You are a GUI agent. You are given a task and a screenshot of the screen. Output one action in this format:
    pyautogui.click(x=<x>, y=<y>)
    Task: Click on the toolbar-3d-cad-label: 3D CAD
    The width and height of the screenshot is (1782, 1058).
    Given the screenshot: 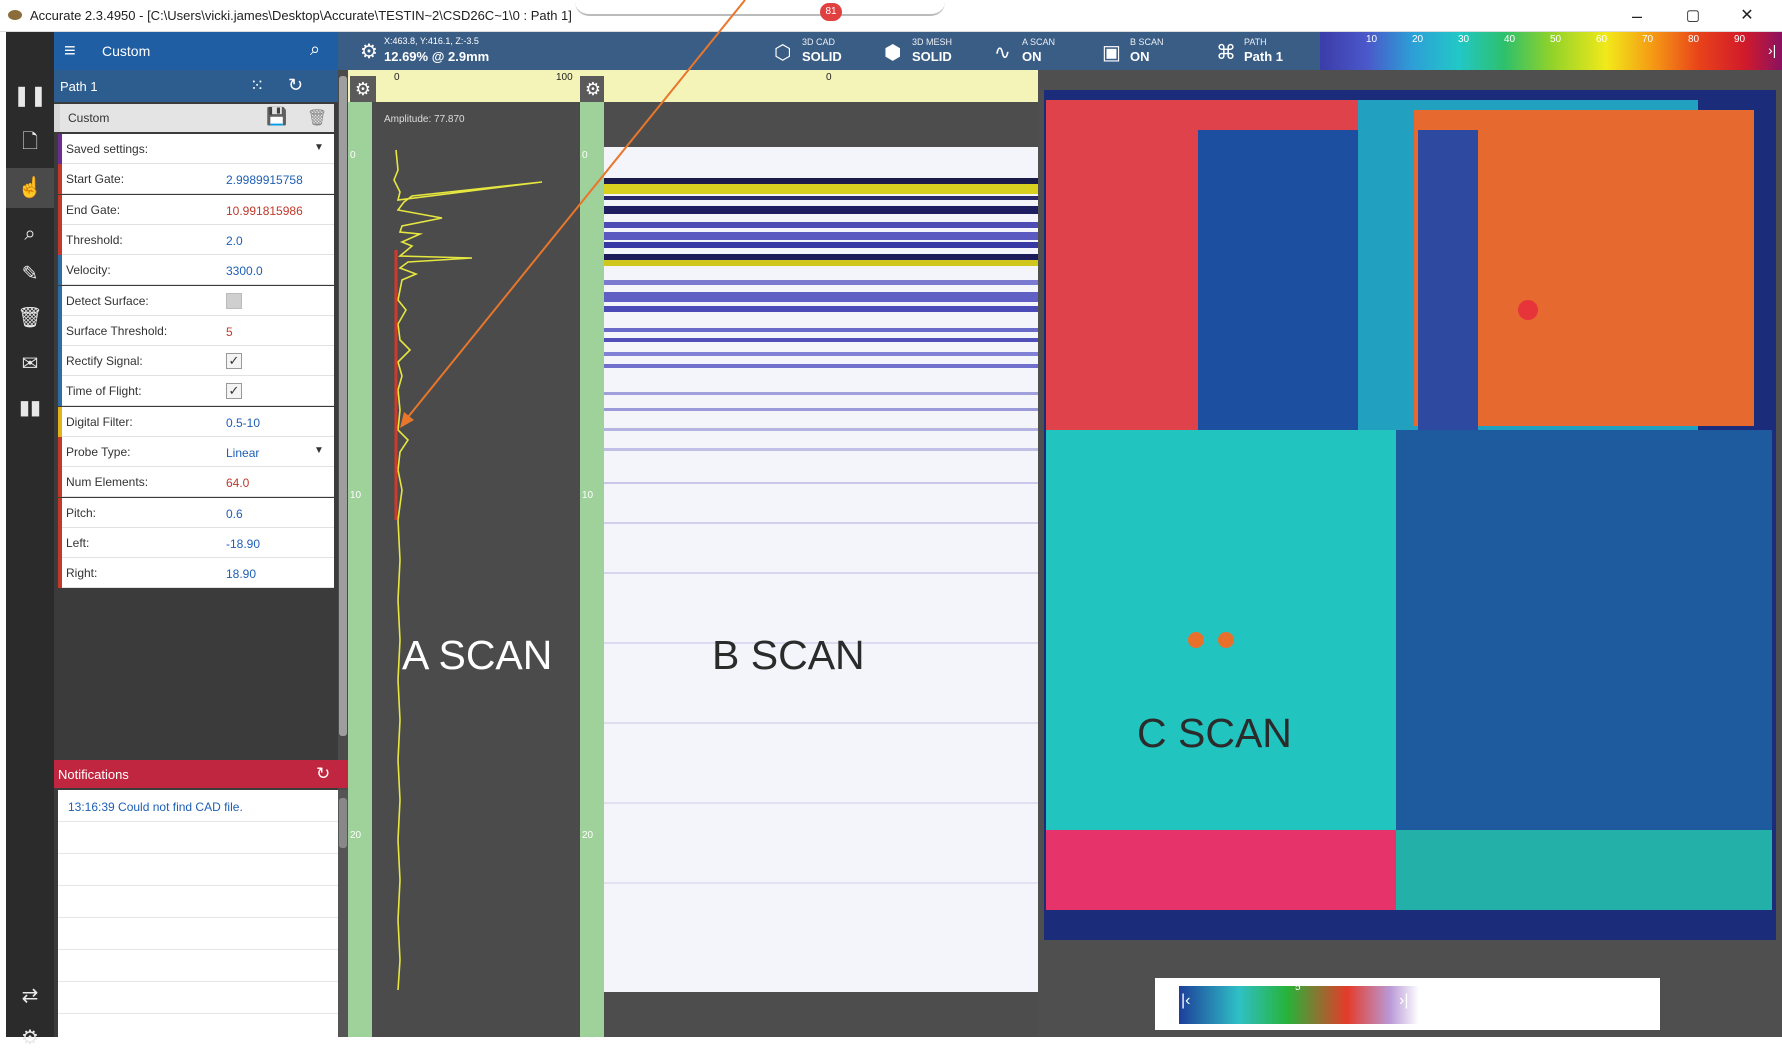 What is the action you would take?
    pyautogui.click(x=819, y=42)
    